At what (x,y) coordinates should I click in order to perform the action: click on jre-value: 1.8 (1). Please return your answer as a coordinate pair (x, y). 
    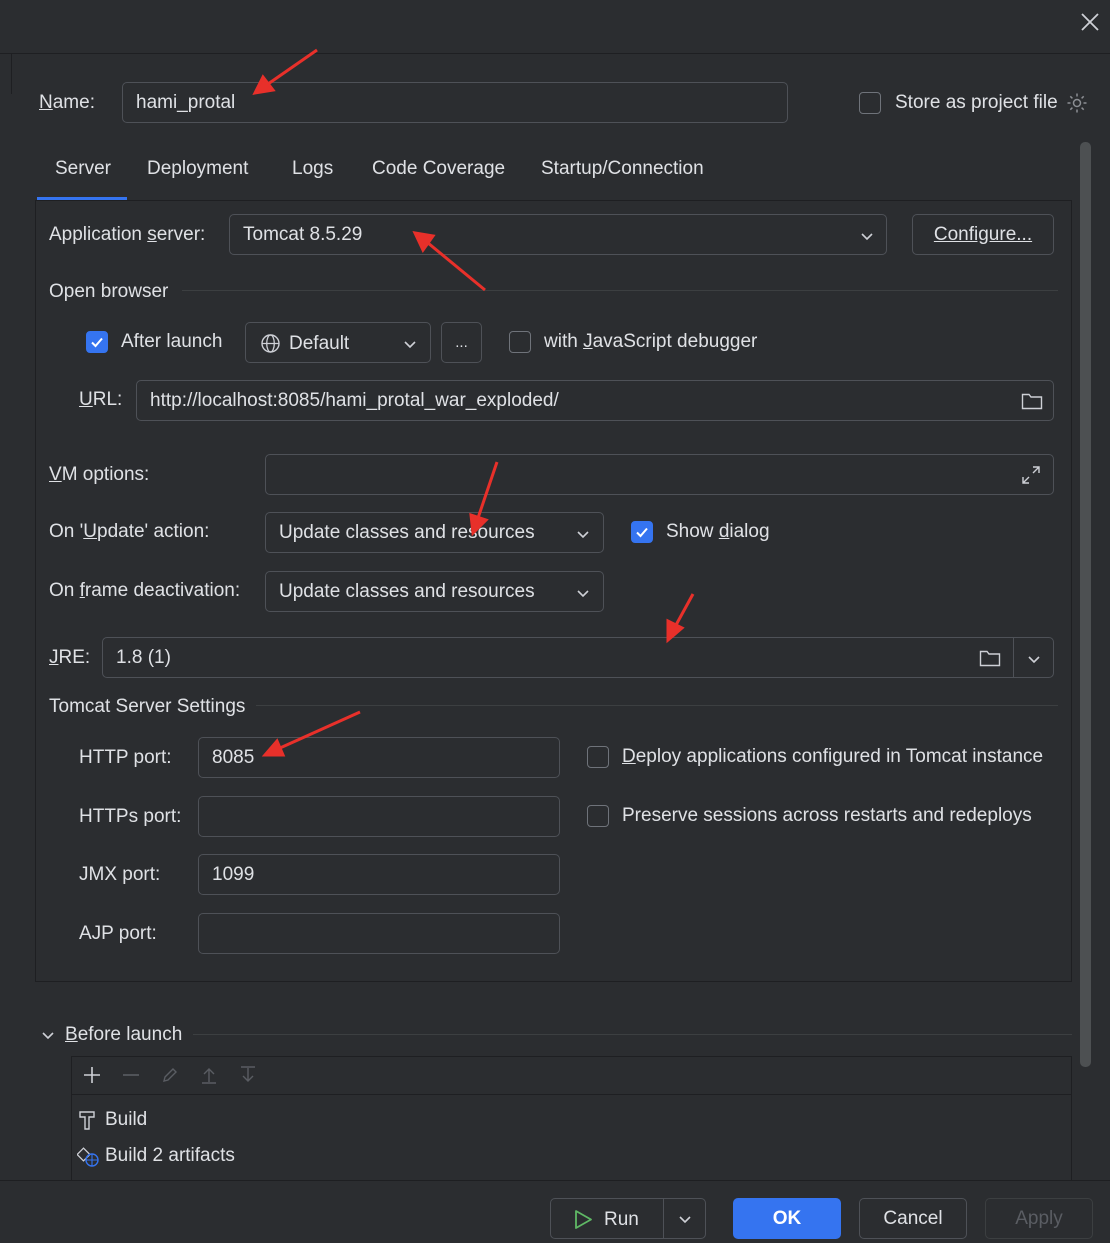
    Looking at the image, I should click on (143, 657).